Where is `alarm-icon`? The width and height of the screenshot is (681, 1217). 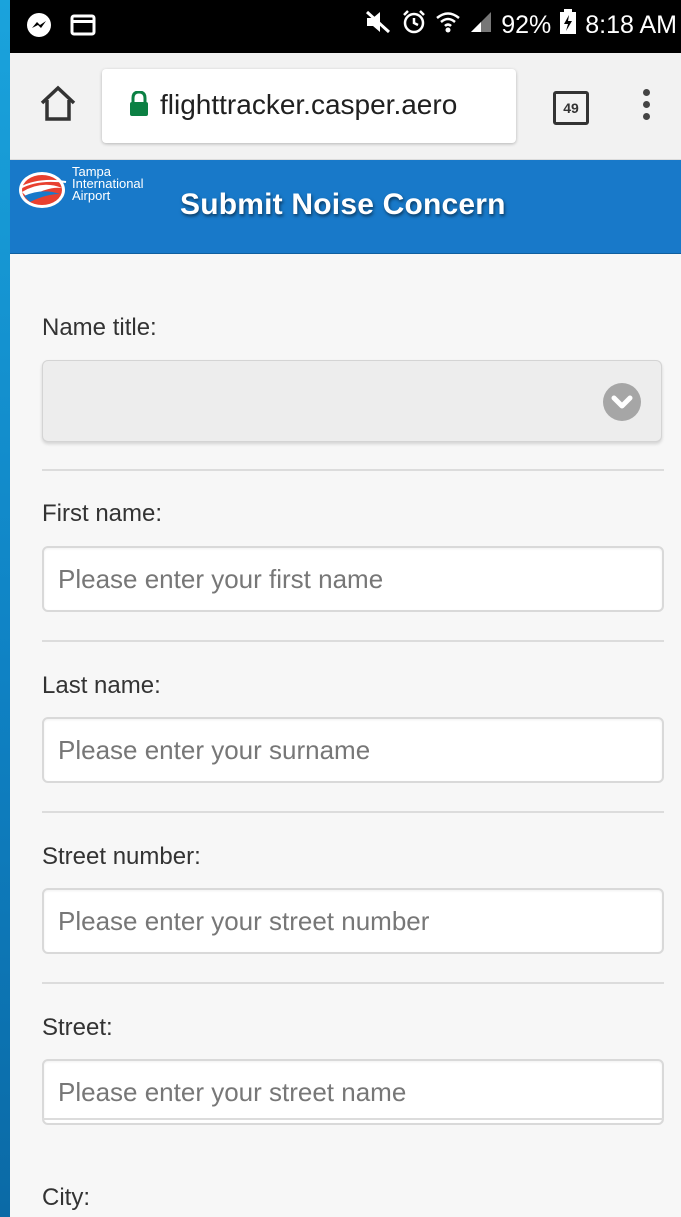
alarm-icon is located at coordinates (414, 25).